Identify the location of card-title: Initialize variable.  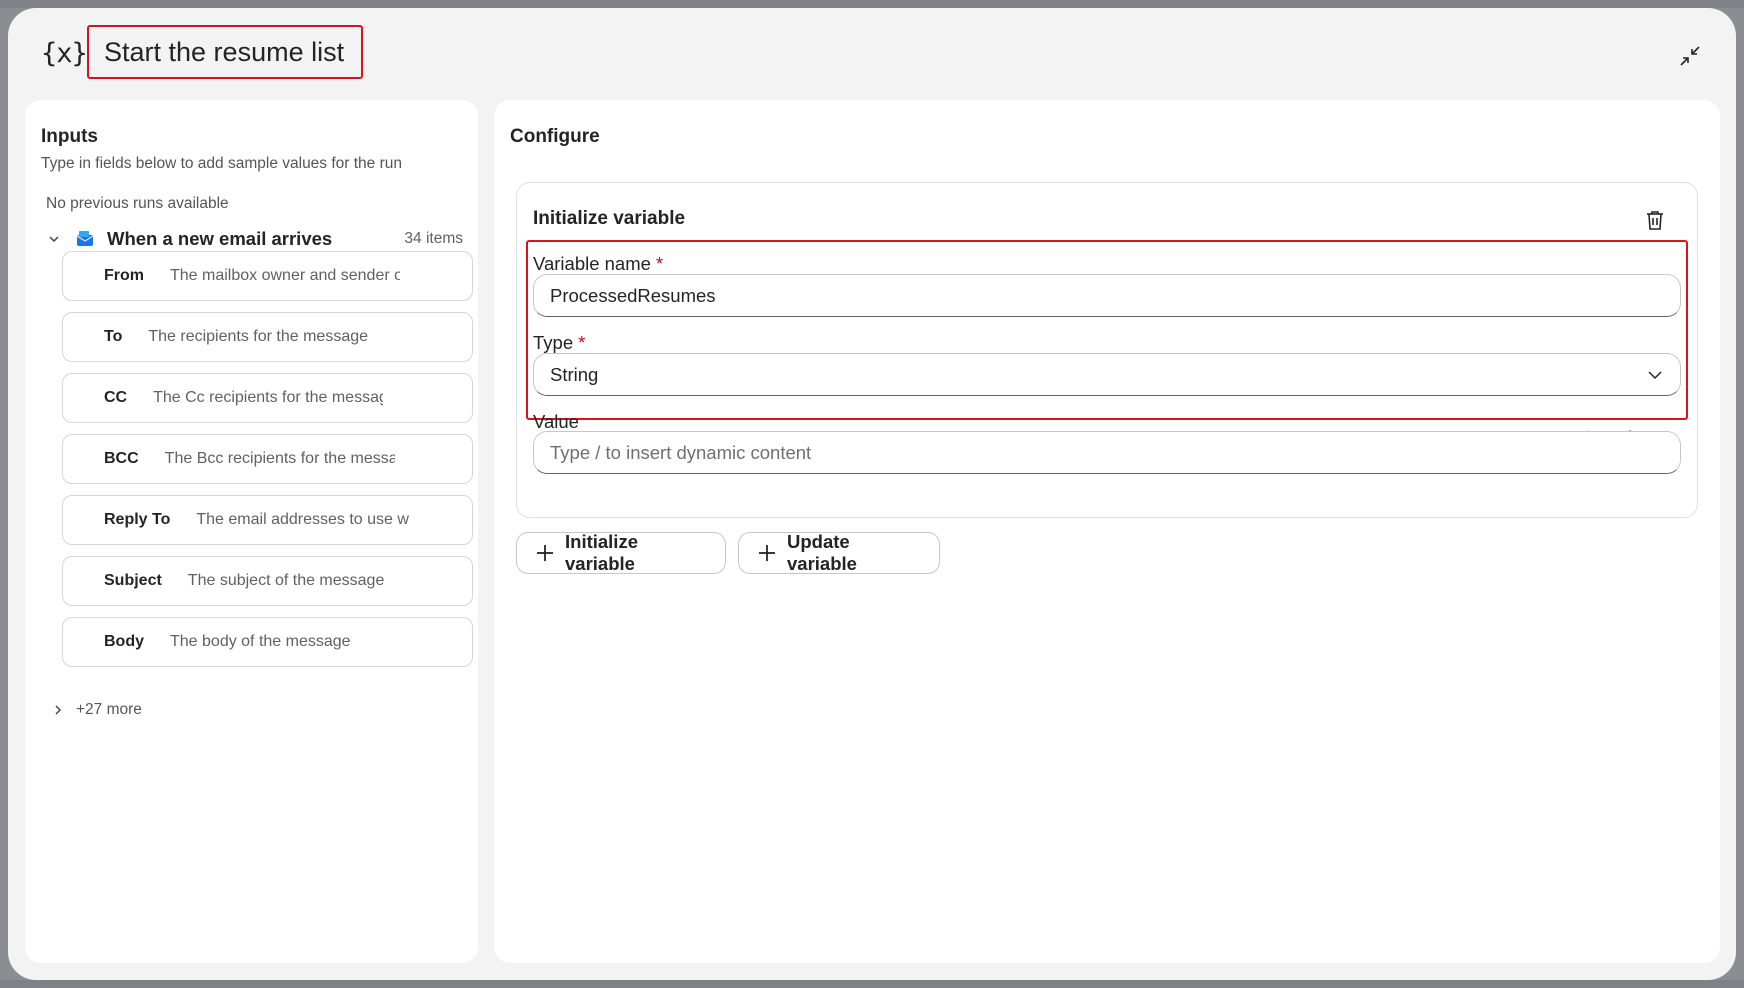
(609, 218).